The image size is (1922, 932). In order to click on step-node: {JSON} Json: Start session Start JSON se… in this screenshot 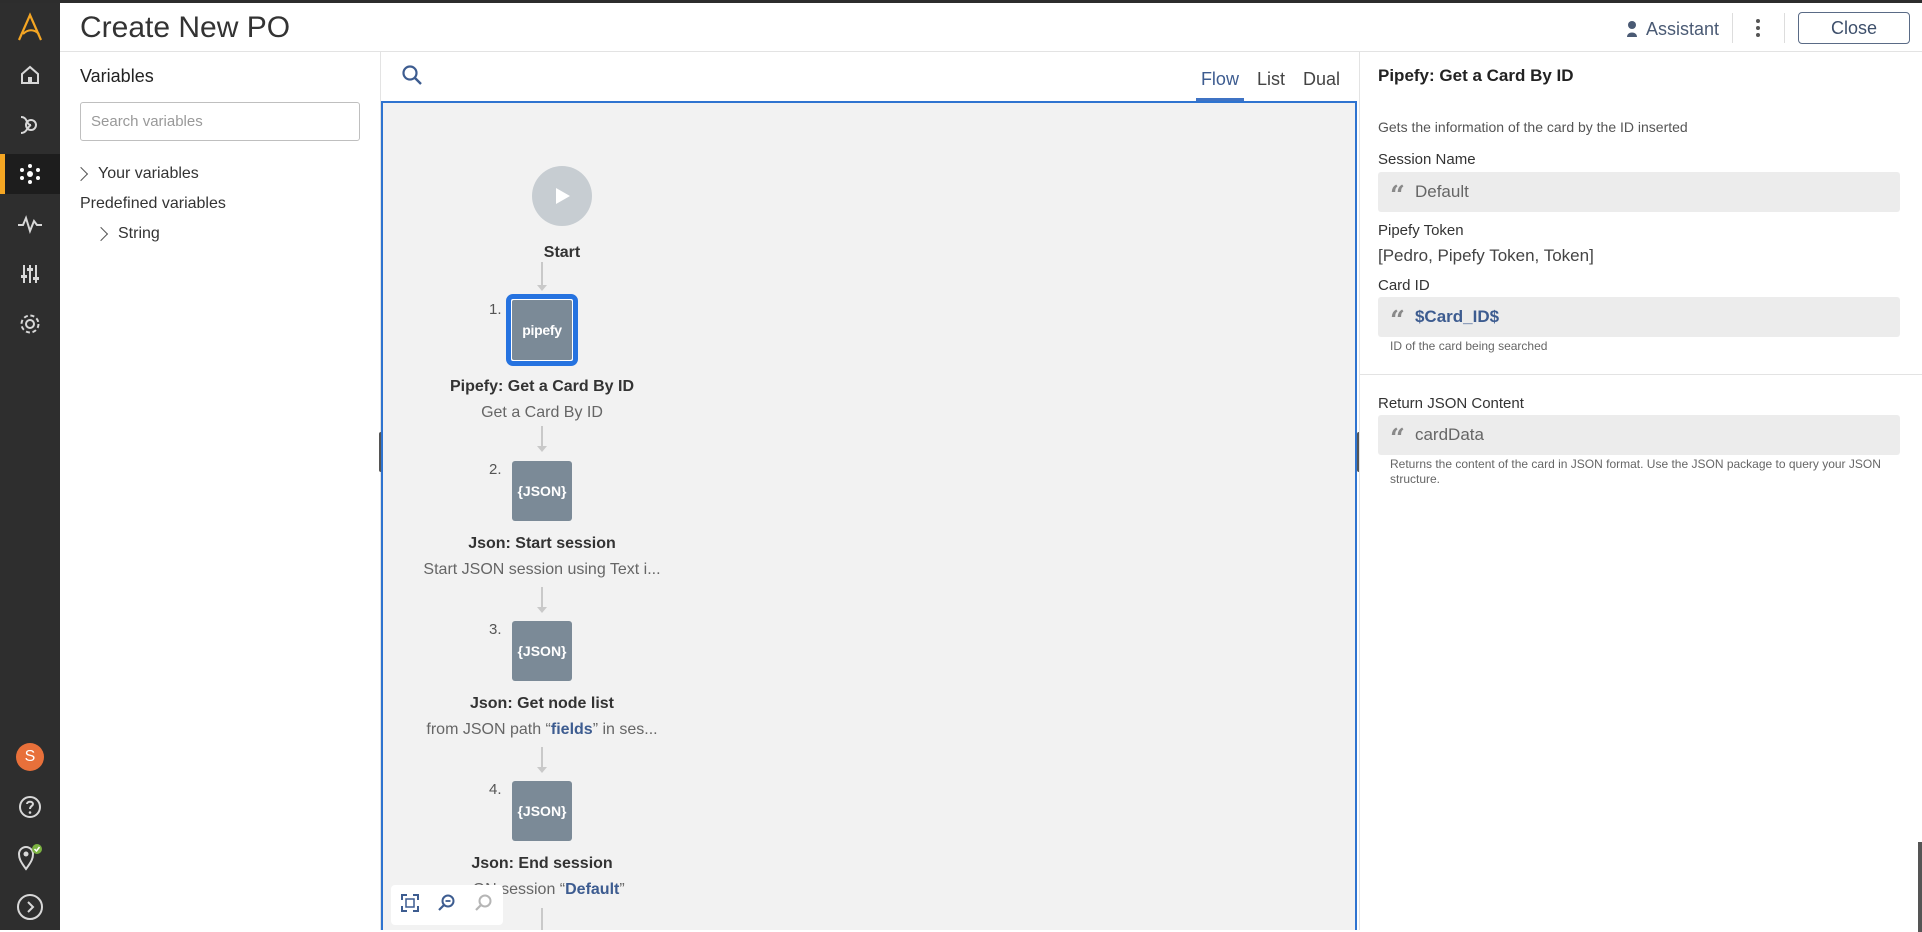, I will do `click(542, 520)`.